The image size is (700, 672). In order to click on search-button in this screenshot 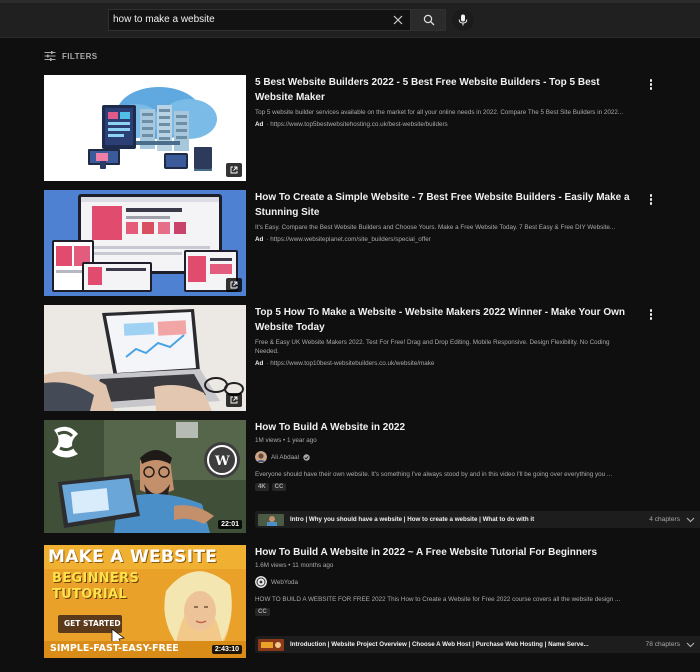, I will do `click(428, 20)`.